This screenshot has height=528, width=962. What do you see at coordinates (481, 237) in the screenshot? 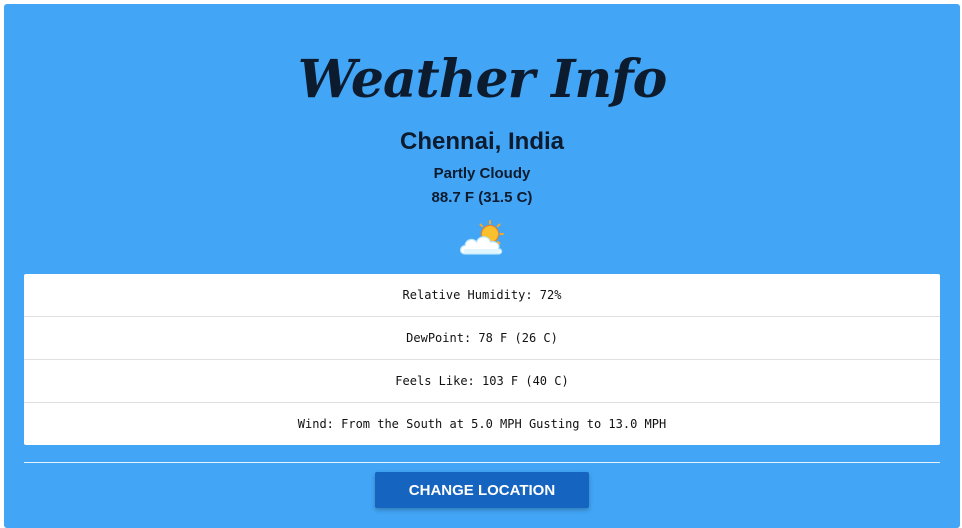
I see `partly-cloudy-icon` at bounding box center [481, 237].